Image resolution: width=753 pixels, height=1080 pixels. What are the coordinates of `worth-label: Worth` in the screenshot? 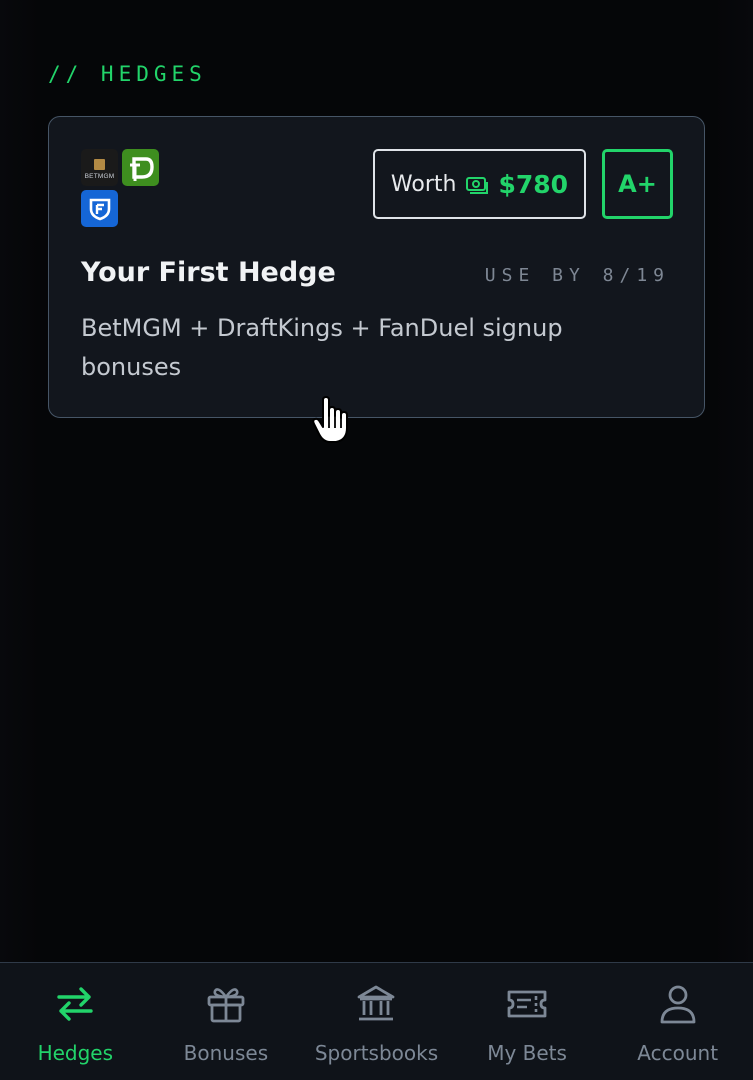 It's located at (423, 184).